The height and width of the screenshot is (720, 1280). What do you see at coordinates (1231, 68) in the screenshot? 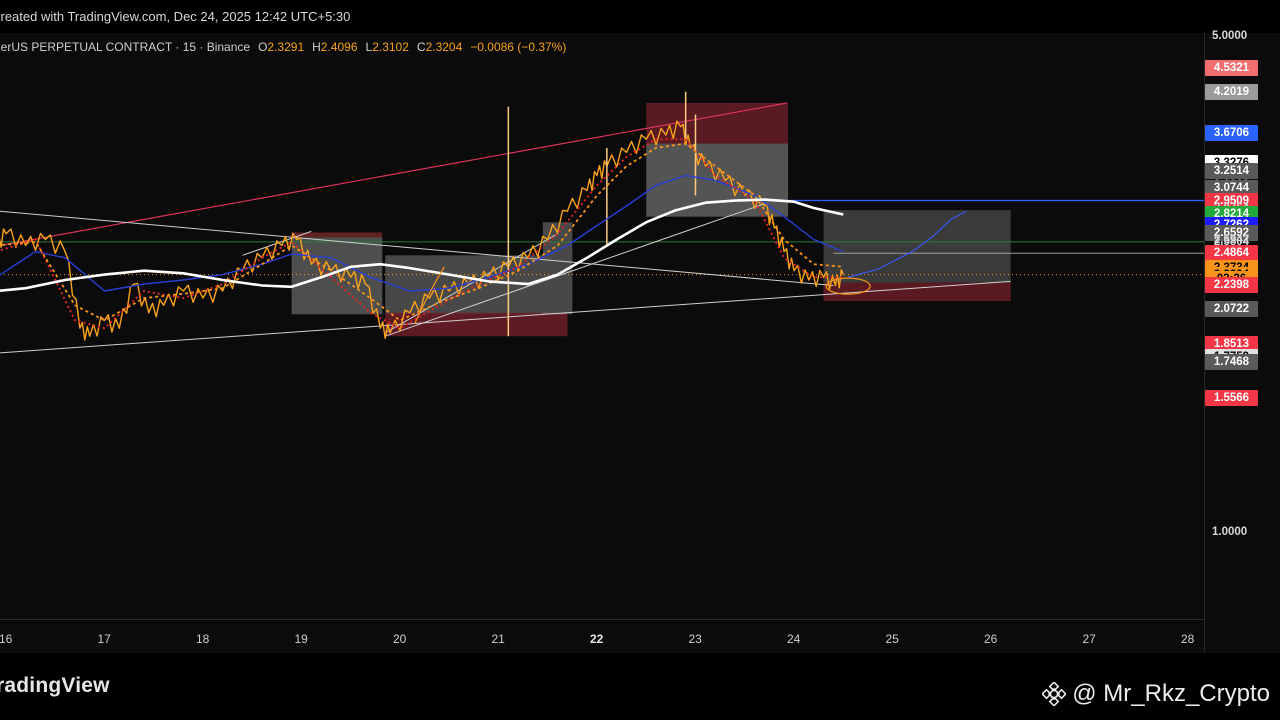
I see `price-tag: 4.5321` at bounding box center [1231, 68].